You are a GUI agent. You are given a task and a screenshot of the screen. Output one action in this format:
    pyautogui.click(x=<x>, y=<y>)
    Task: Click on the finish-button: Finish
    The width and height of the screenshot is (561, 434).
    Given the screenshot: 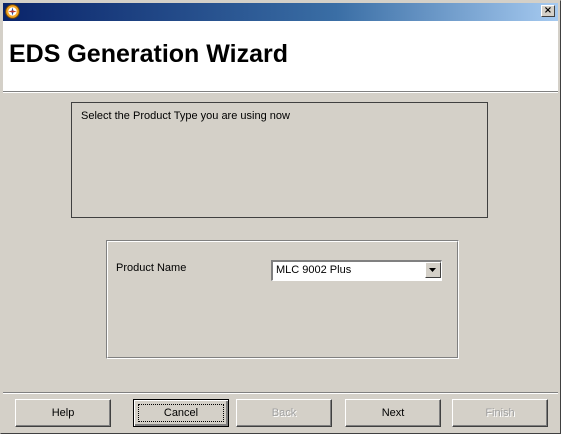 What is the action you would take?
    pyautogui.click(x=500, y=413)
    